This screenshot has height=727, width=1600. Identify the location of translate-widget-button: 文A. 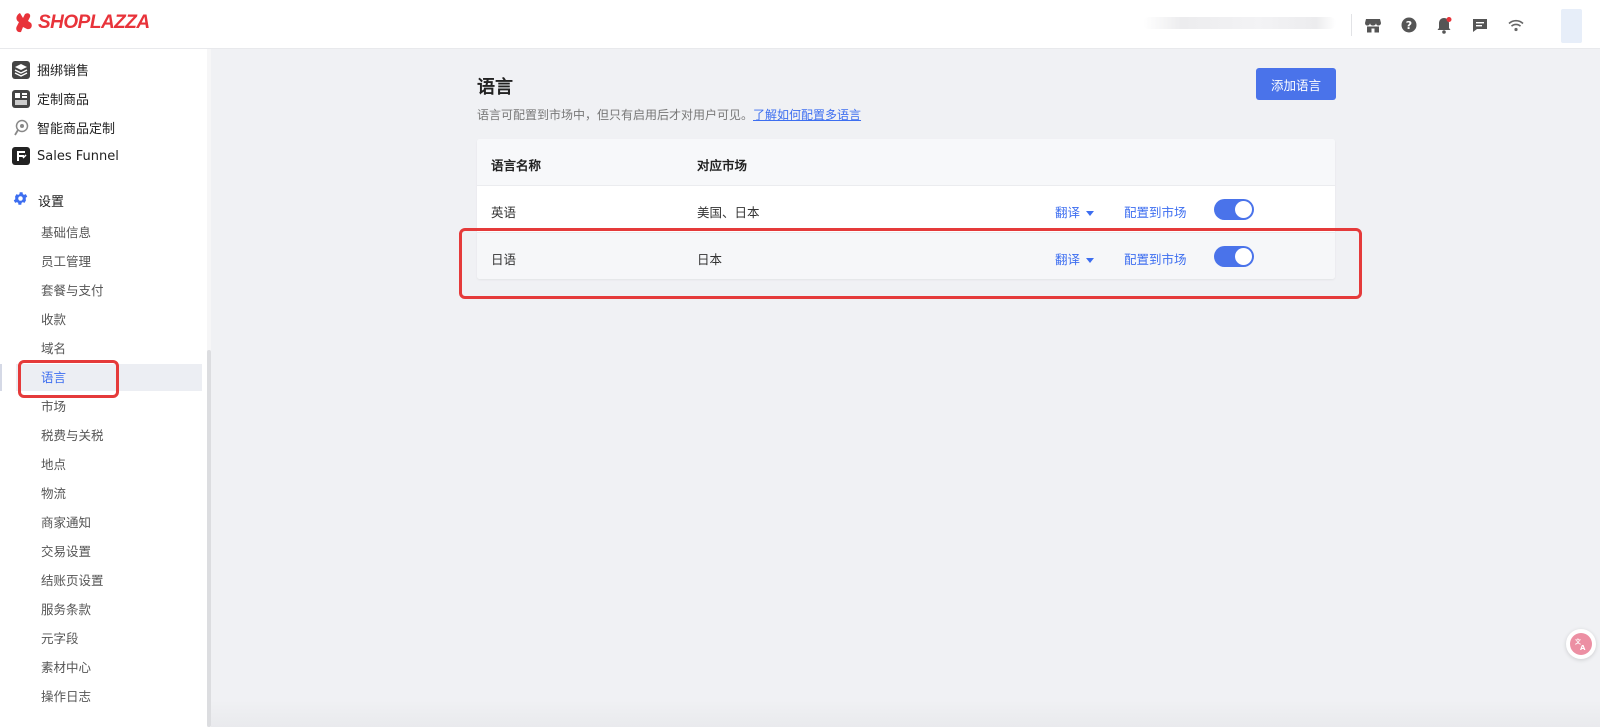
(1581, 644).